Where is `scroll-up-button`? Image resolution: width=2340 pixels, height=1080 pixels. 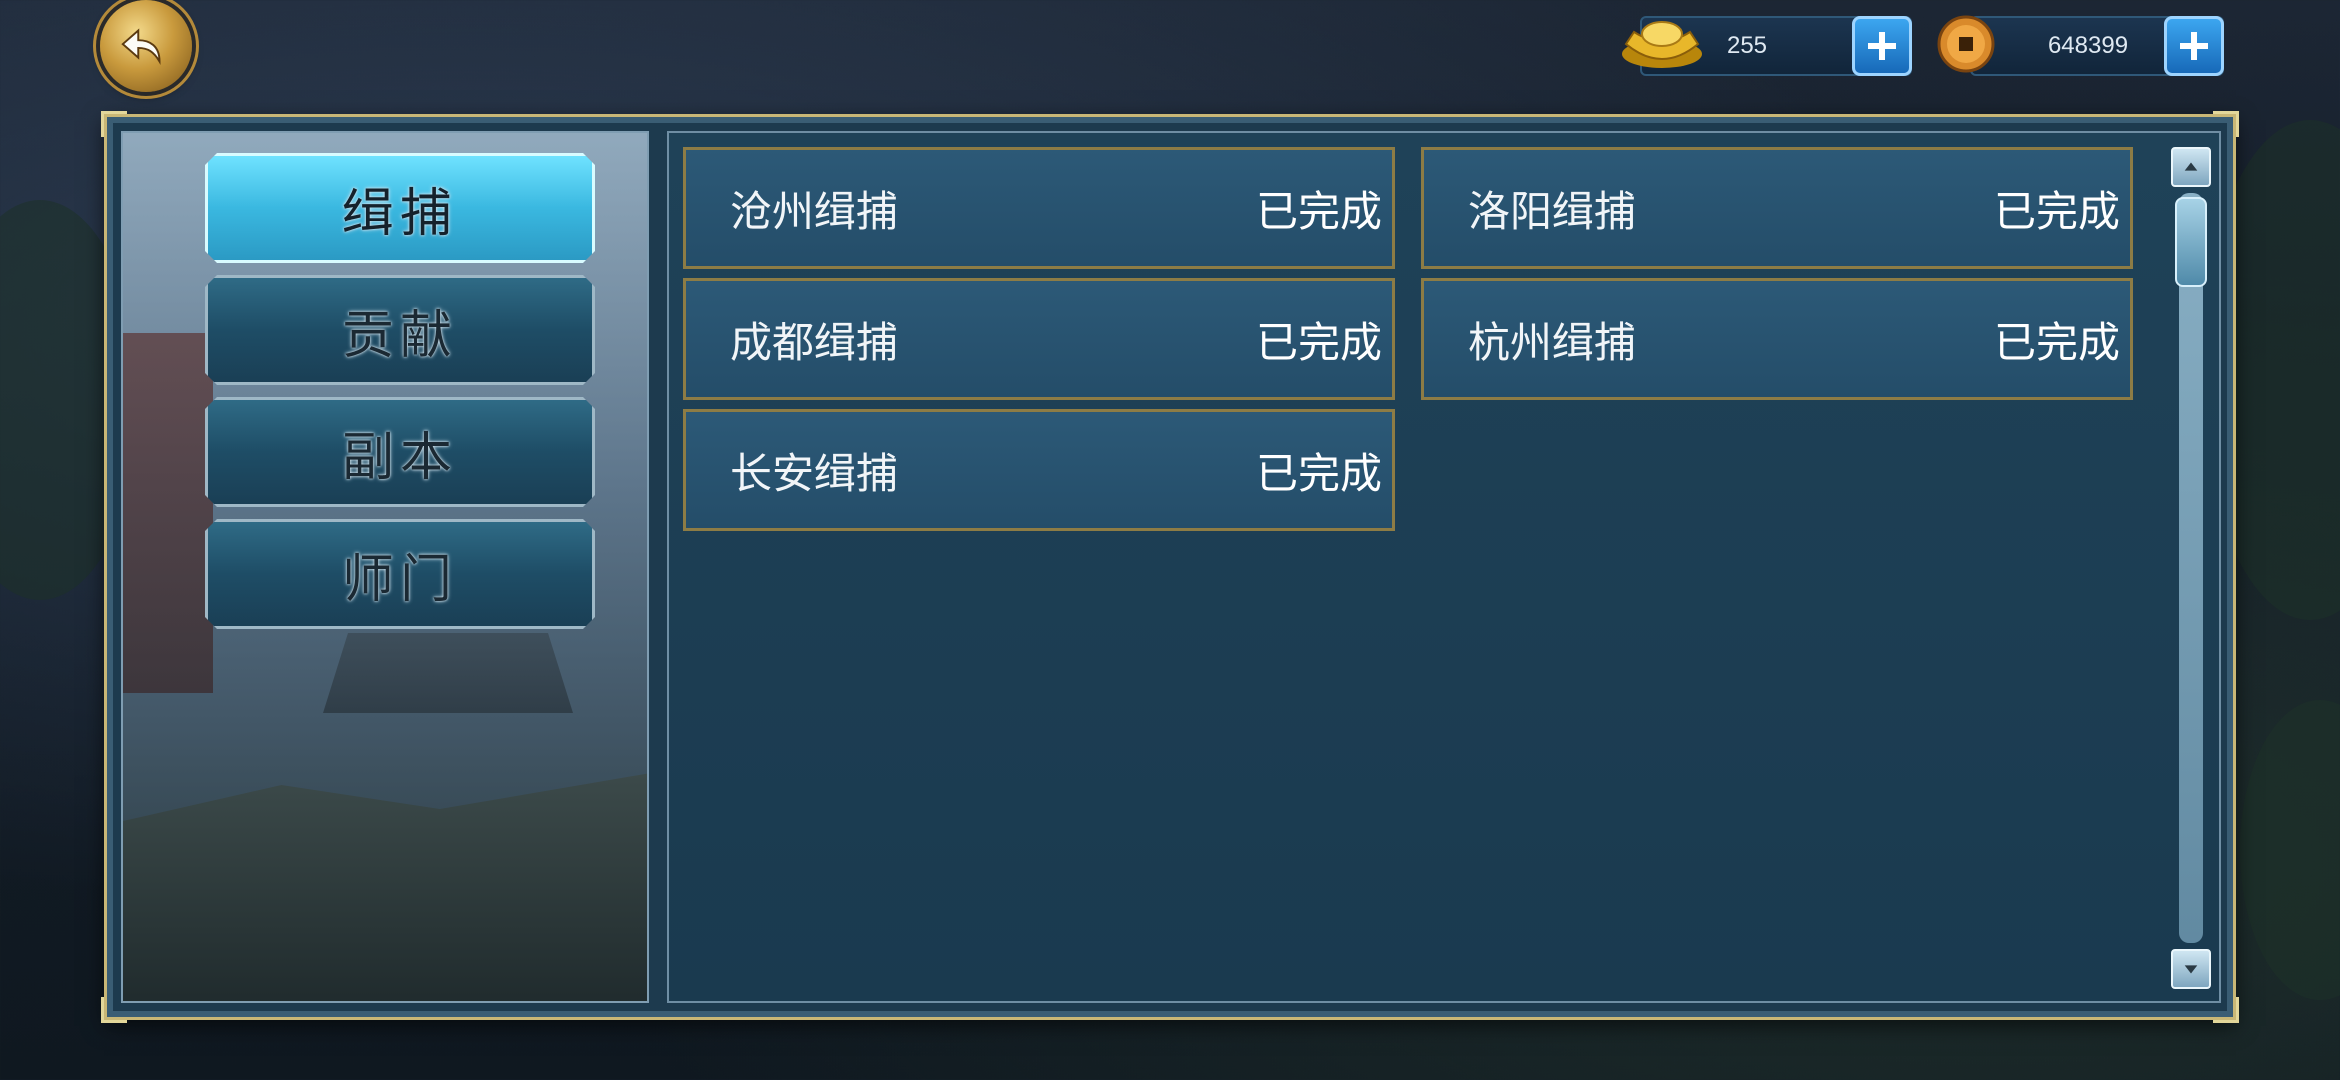 scroll-up-button is located at coordinates (2191, 167).